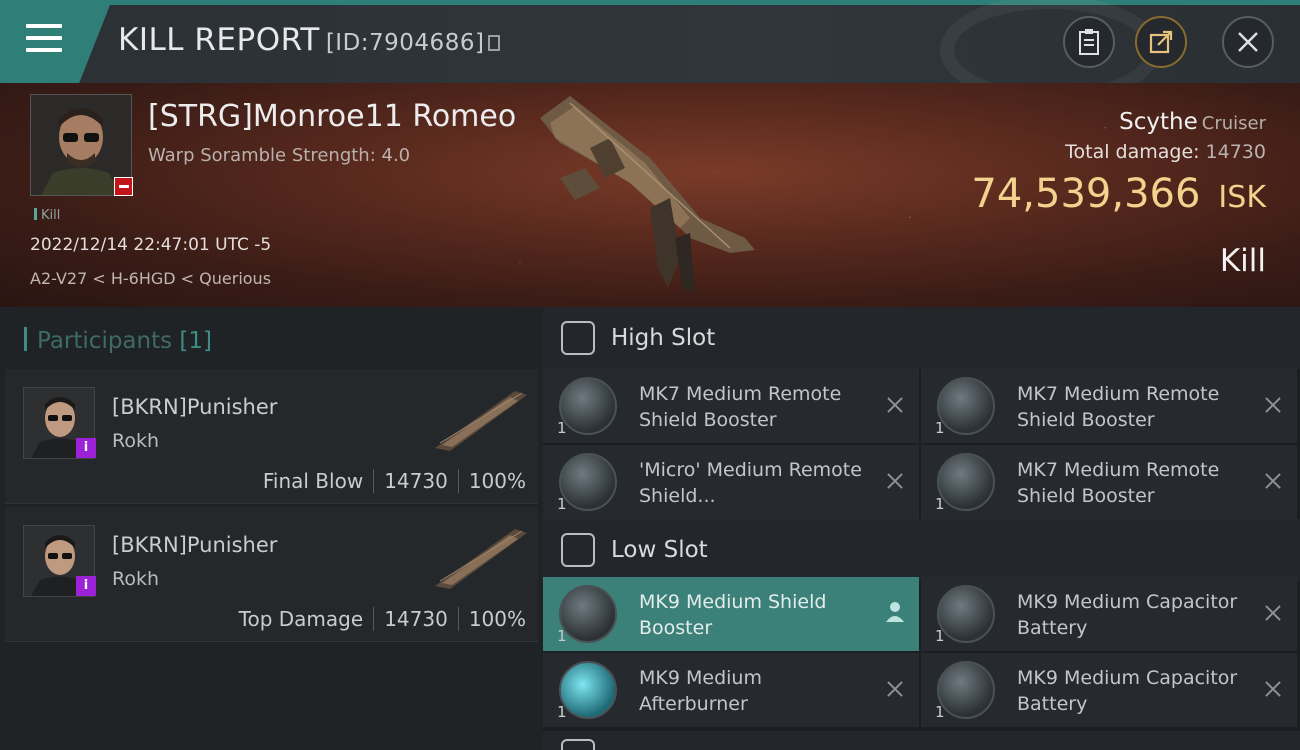 The image size is (1300, 750). I want to click on total-damage: Total damage: 14730, so click(1165, 152).